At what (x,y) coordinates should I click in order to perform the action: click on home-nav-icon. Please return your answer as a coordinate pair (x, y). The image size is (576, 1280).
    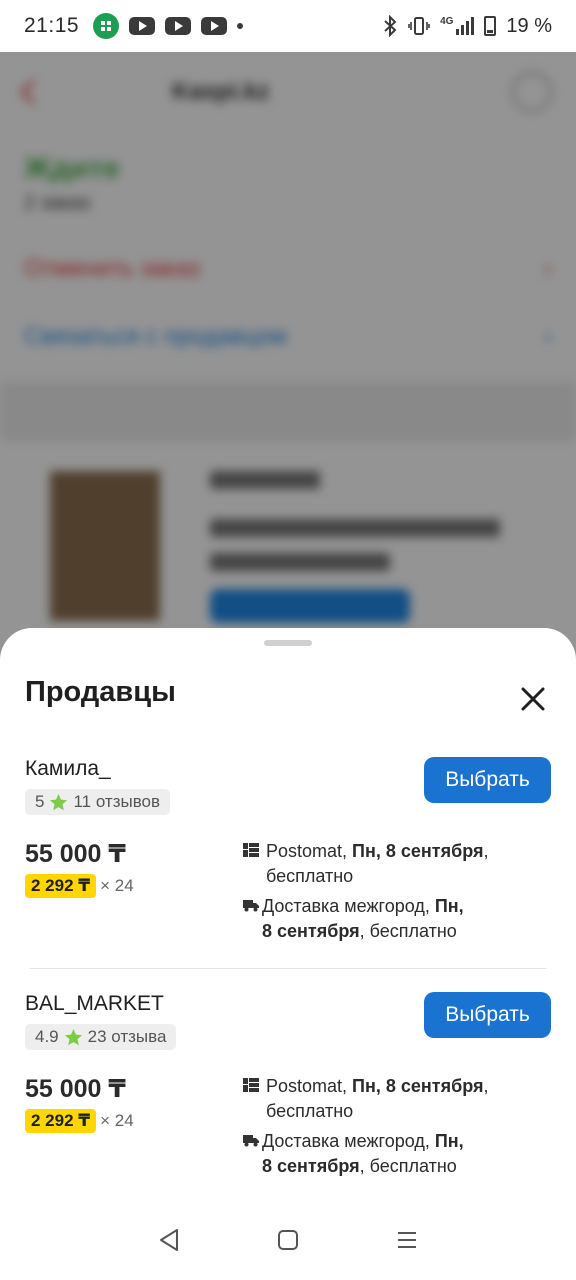
    Looking at the image, I should click on (287, 1240).